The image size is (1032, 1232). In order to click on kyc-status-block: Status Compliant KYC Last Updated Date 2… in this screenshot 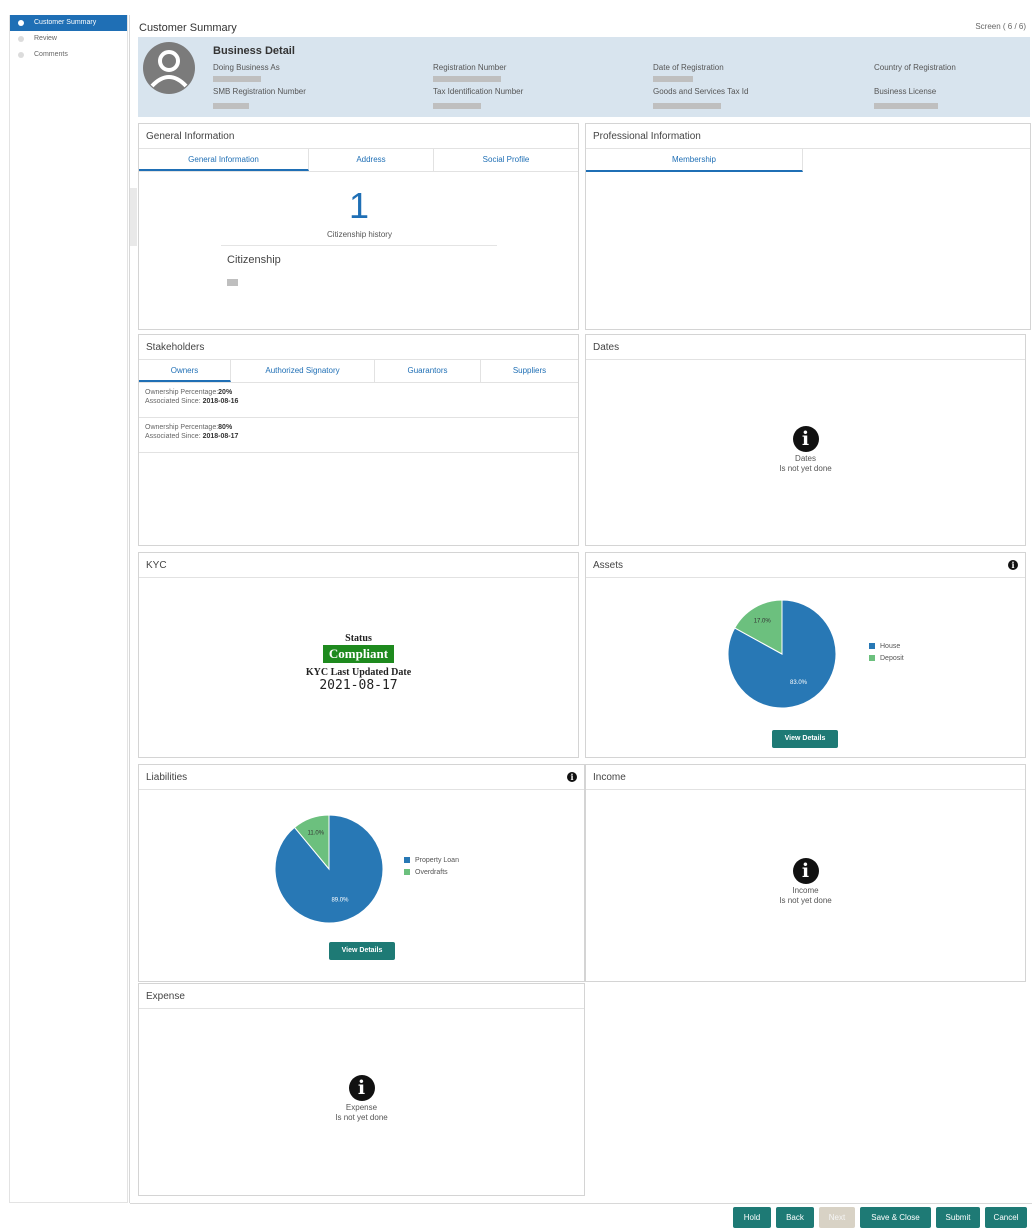, I will do `click(358, 663)`.